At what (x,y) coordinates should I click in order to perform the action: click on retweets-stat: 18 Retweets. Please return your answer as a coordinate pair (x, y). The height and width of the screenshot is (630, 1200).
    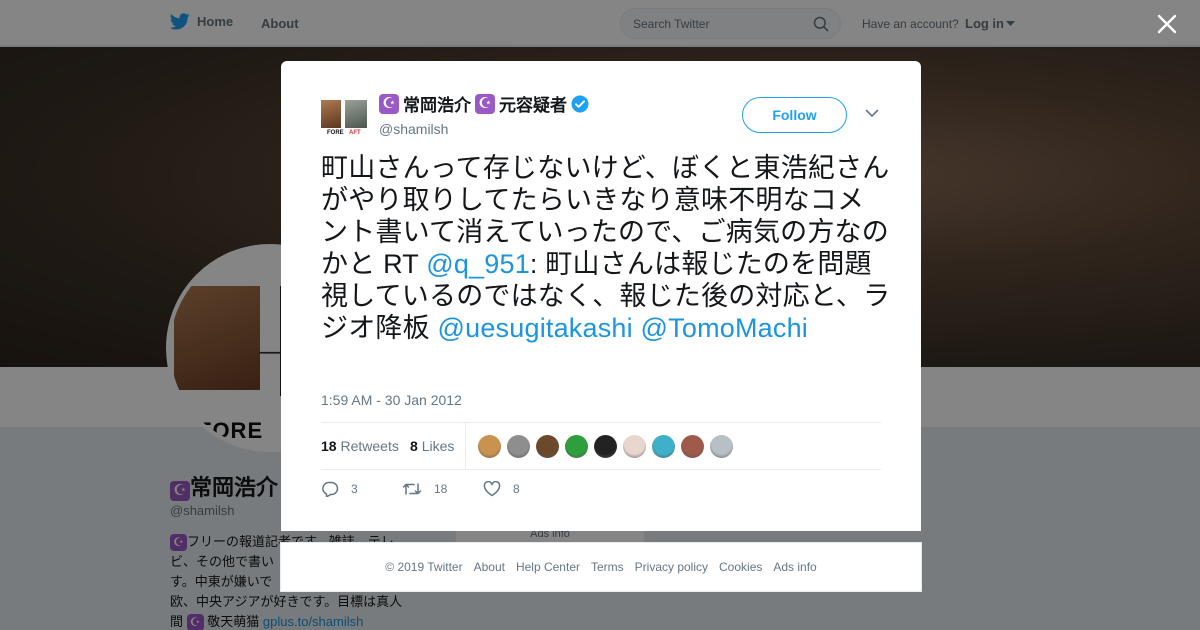
    Looking at the image, I should click on (360, 446).